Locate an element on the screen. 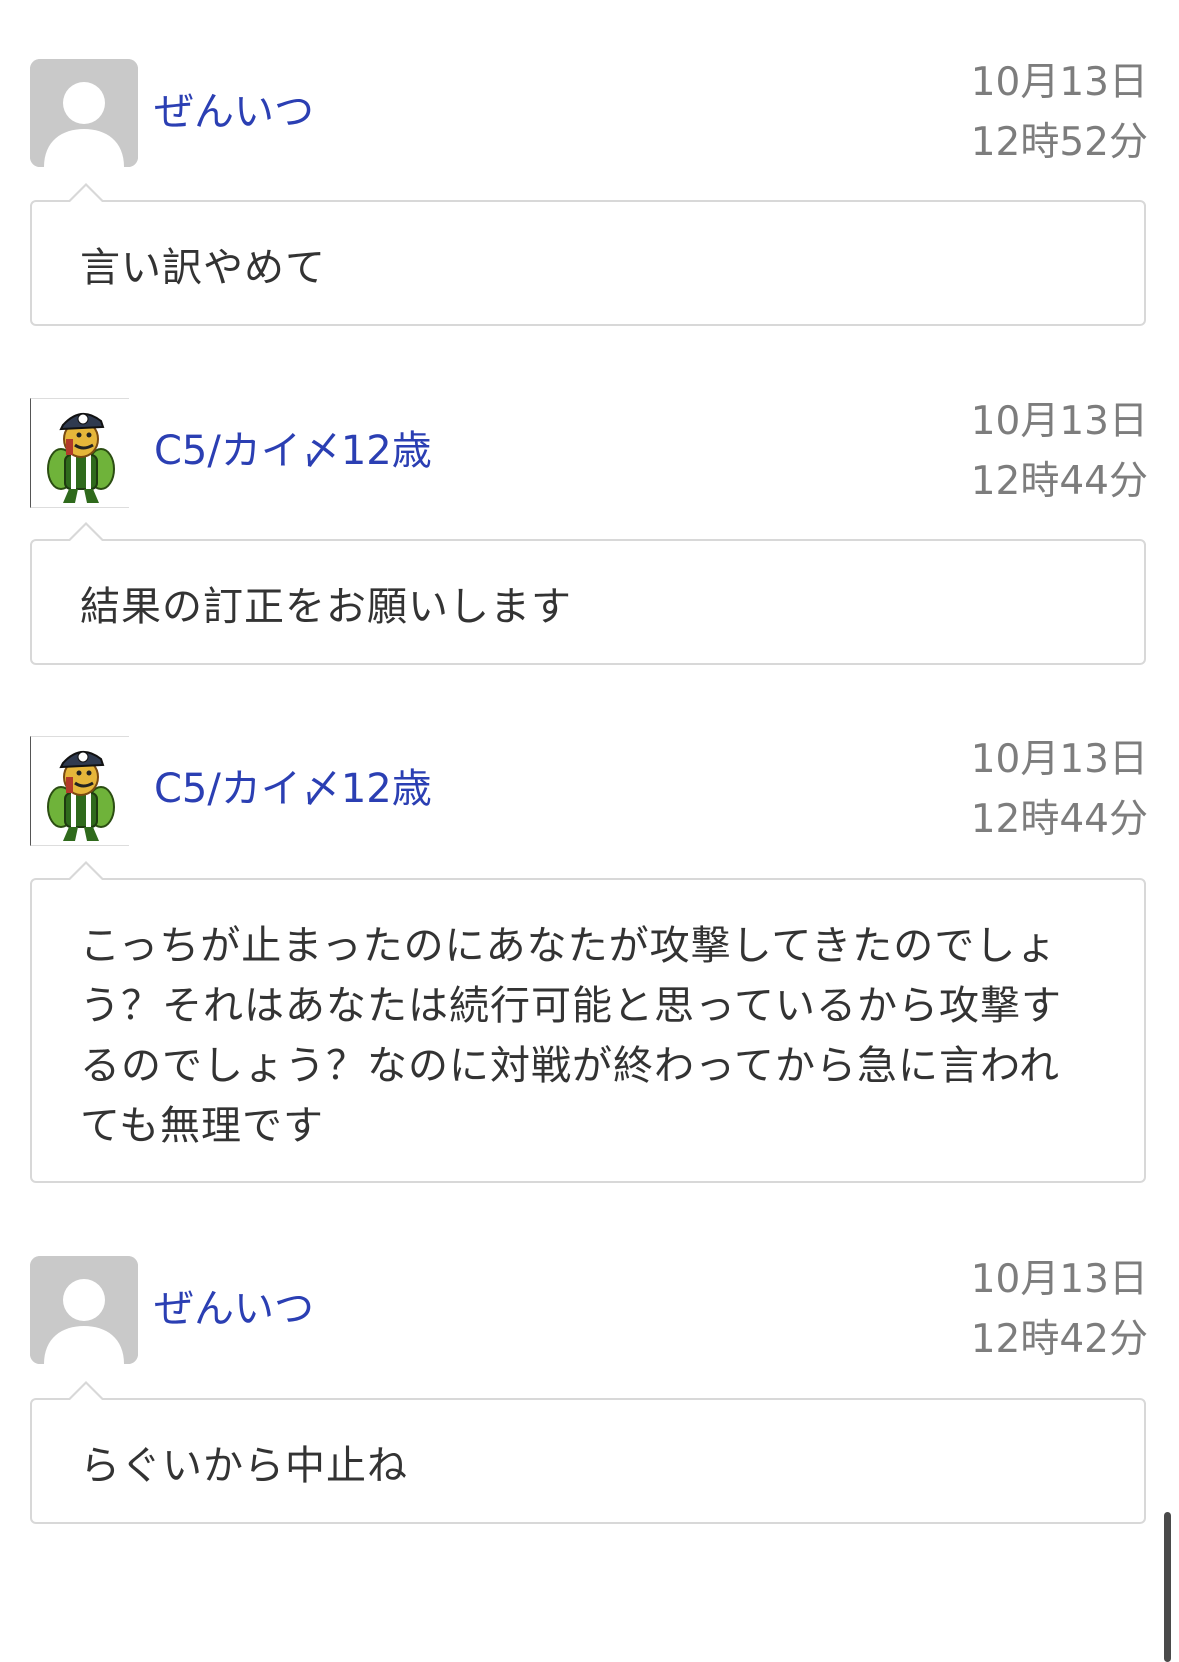  comment-bubble: 言い訳やめて is located at coordinates (588, 254).